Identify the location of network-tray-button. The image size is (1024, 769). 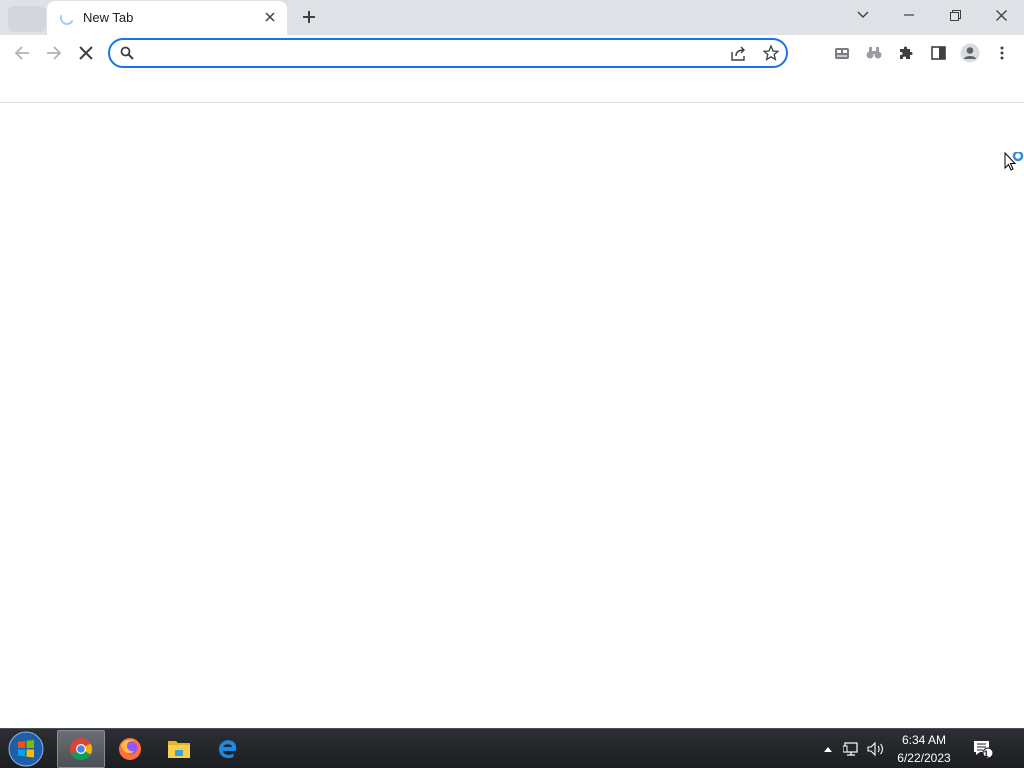
(852, 749).